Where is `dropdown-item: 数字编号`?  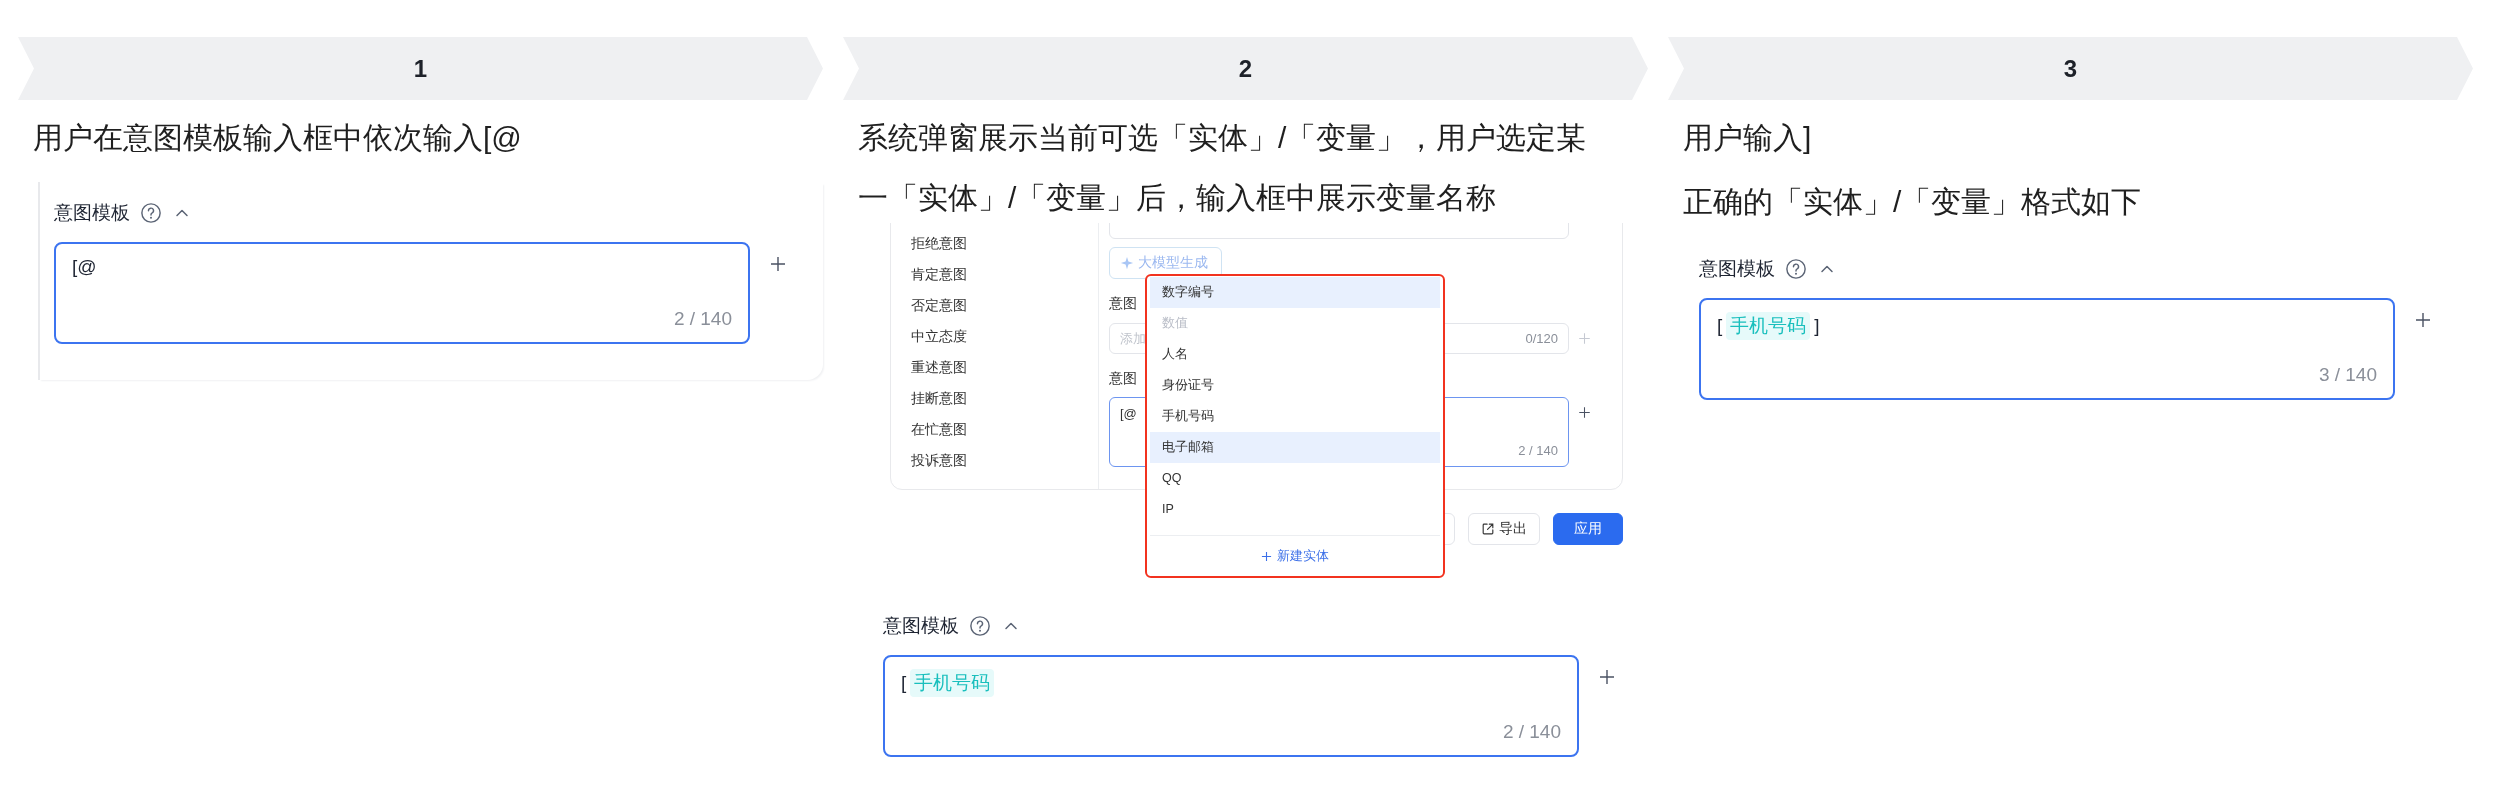
dropdown-item: 数字编号 is located at coordinates (1295, 292).